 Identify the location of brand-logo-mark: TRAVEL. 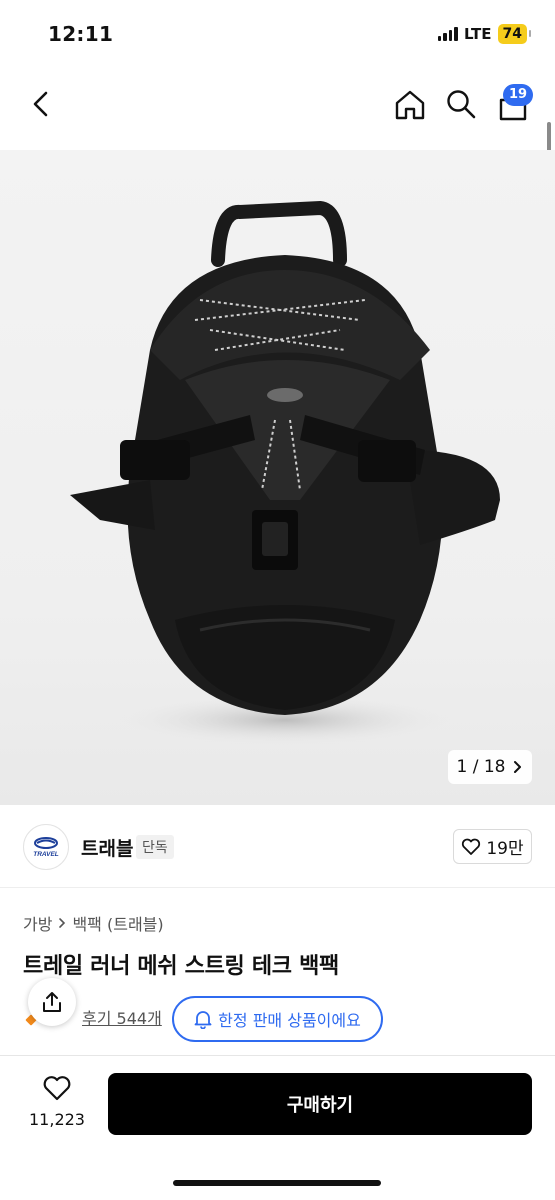
(46, 847).